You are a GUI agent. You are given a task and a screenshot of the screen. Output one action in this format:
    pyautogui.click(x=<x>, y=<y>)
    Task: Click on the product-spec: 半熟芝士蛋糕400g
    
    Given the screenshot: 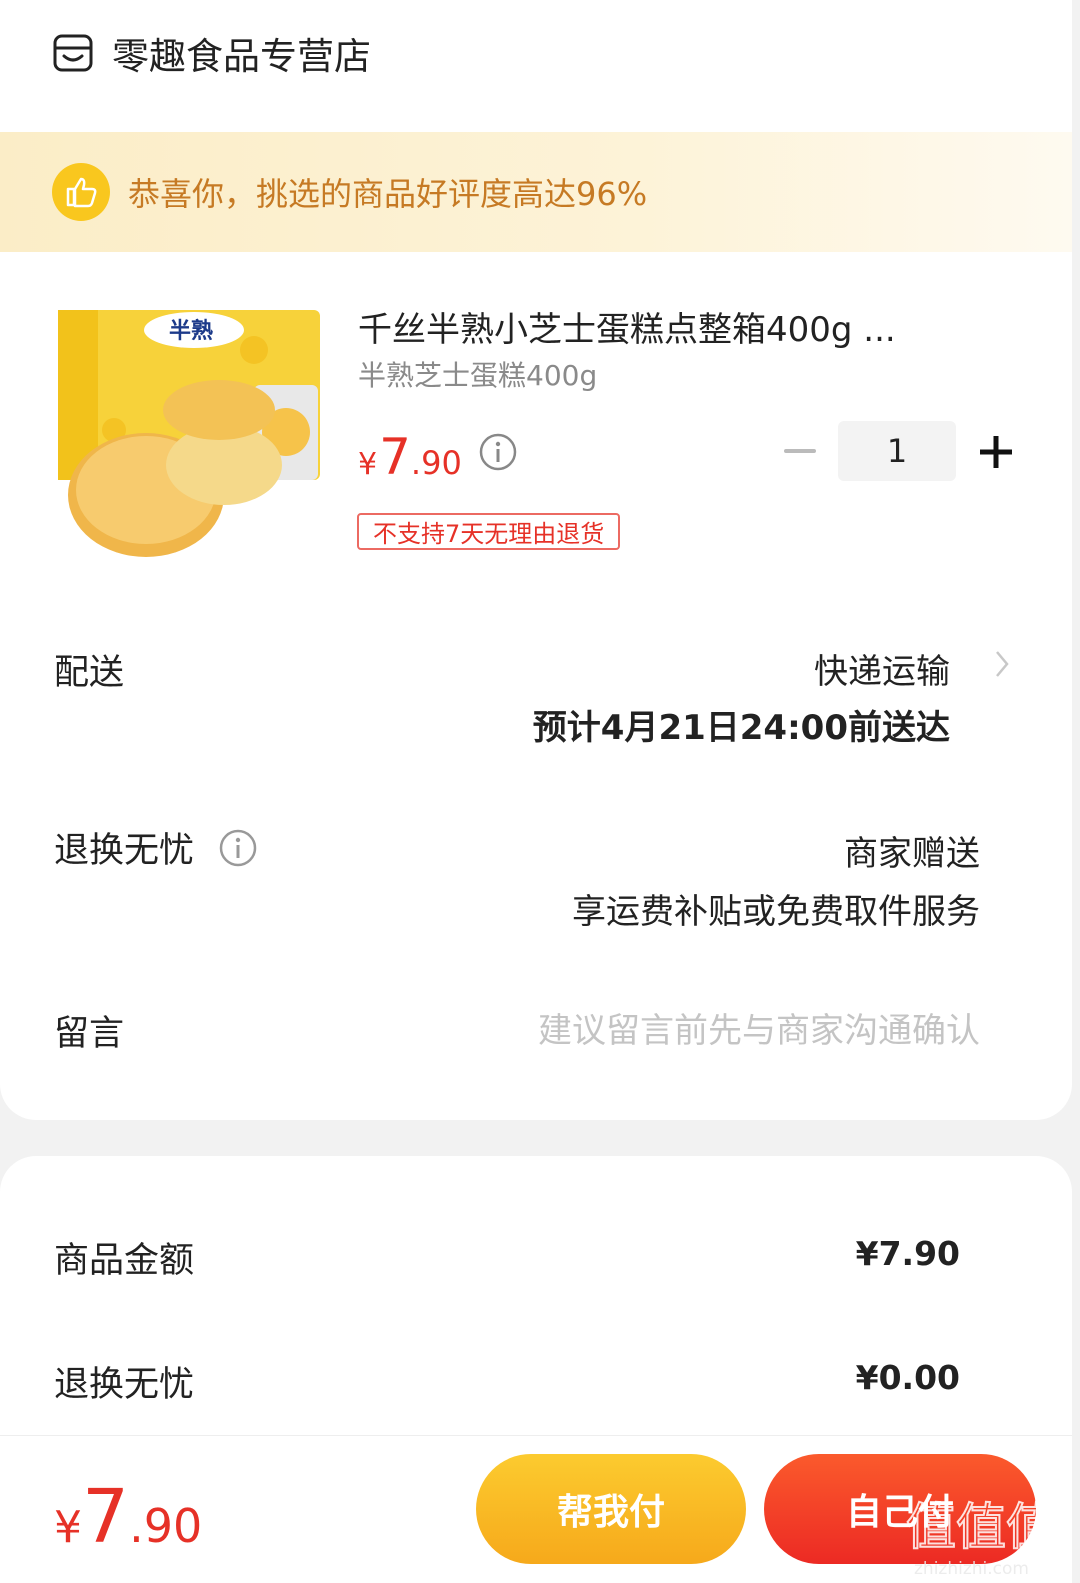 What is the action you would take?
    pyautogui.click(x=478, y=375)
    